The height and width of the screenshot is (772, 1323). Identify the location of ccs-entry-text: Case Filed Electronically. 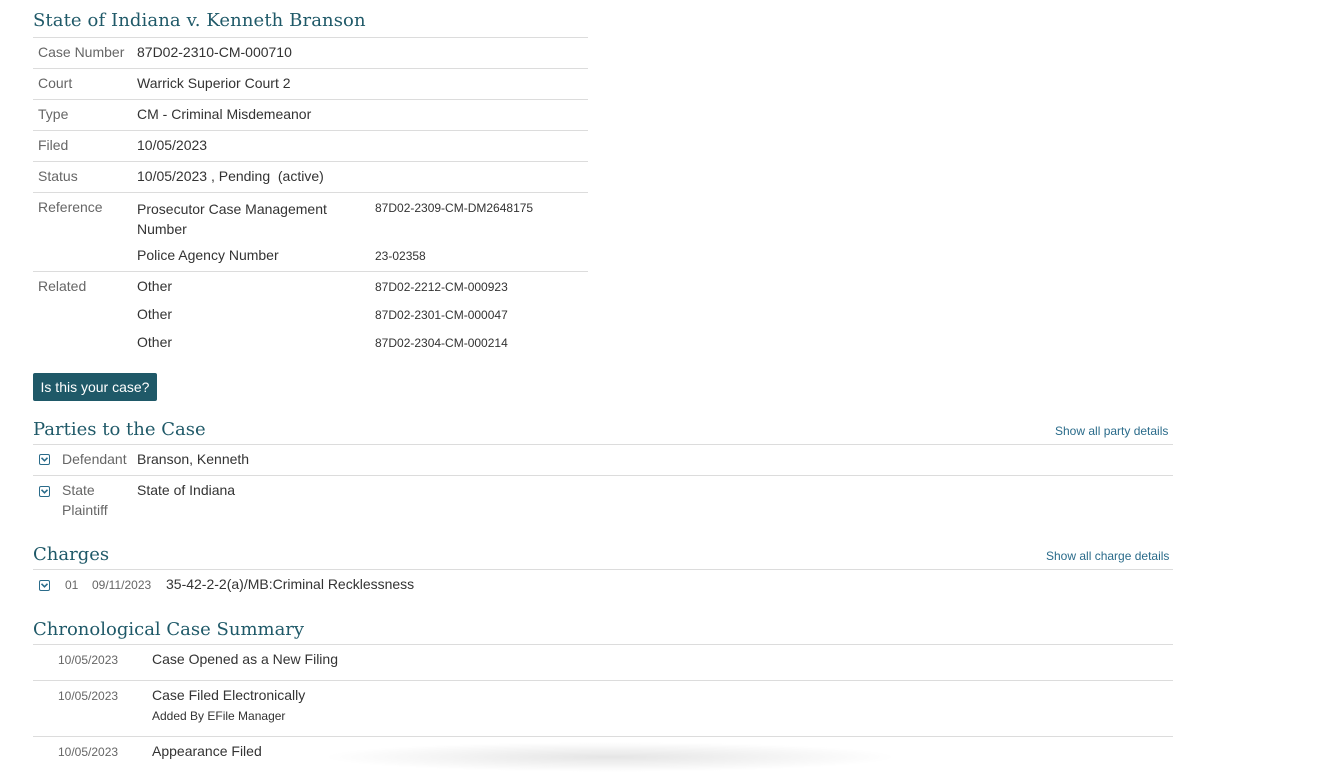
(229, 695).